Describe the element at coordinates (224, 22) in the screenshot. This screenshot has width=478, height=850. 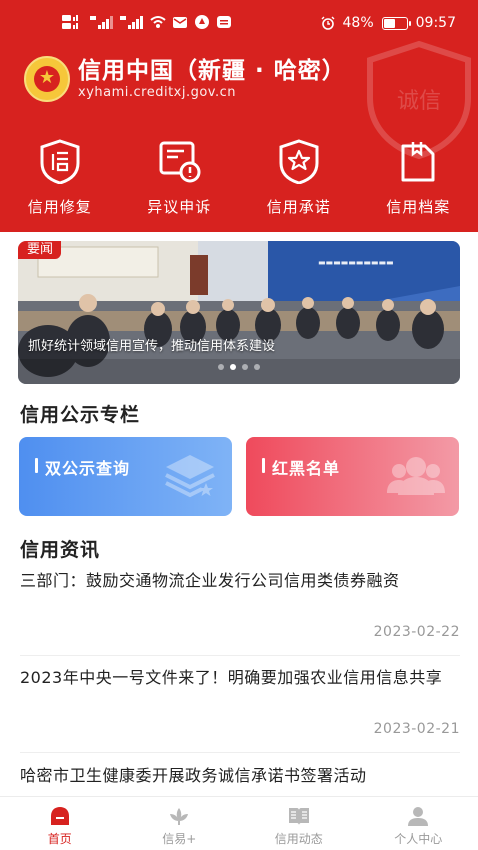
I see `app-badge-icon` at that location.